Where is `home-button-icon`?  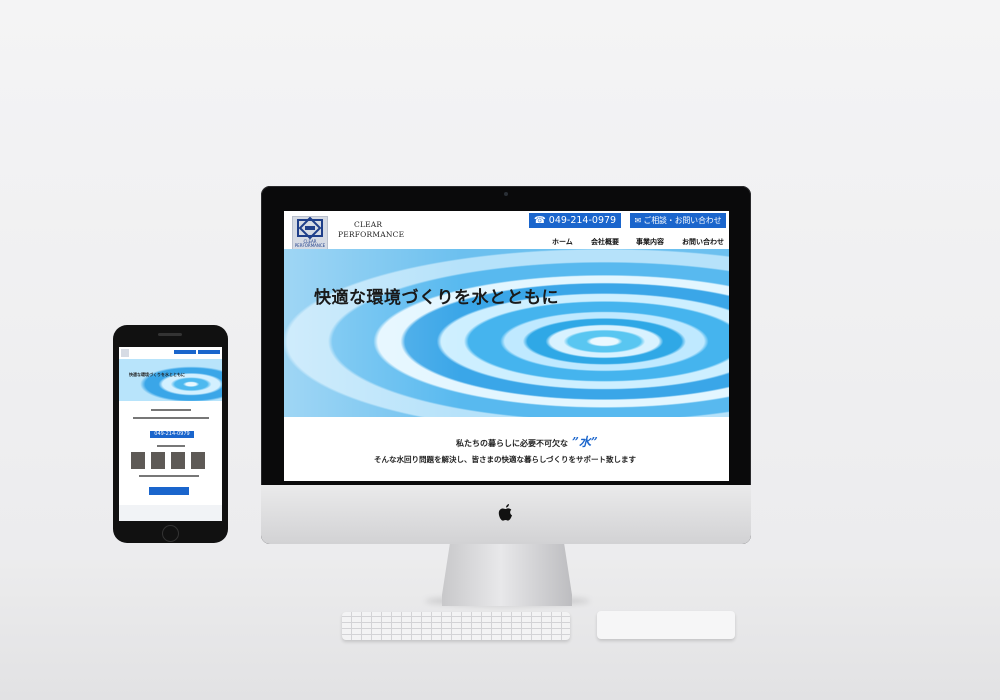 home-button-icon is located at coordinates (170, 533).